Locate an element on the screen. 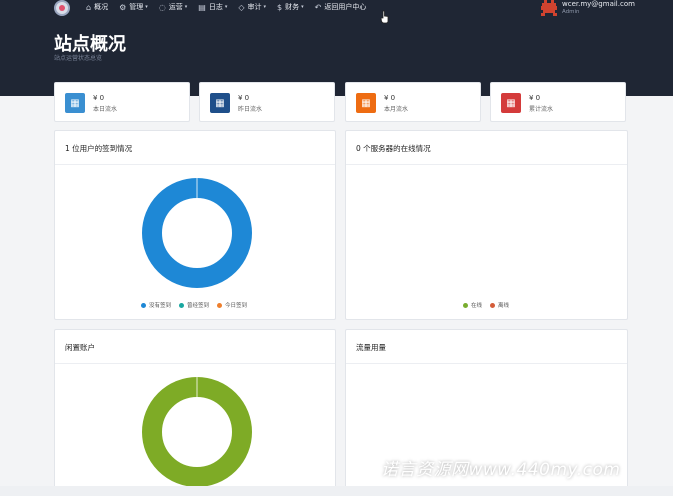  legend-label: 离线 is located at coordinates (504, 306).